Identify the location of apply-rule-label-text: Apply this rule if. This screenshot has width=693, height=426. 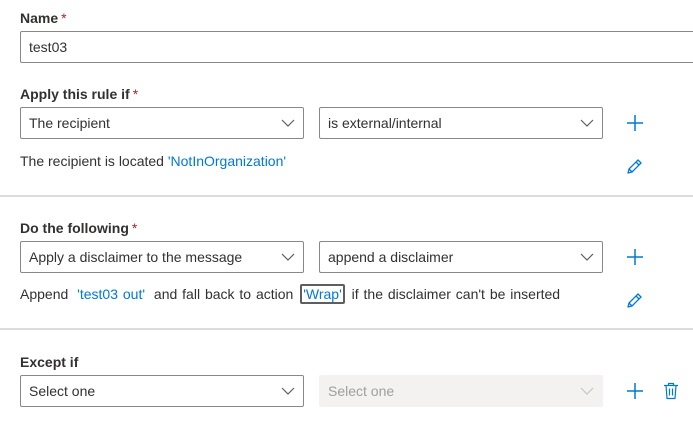
(75, 94).